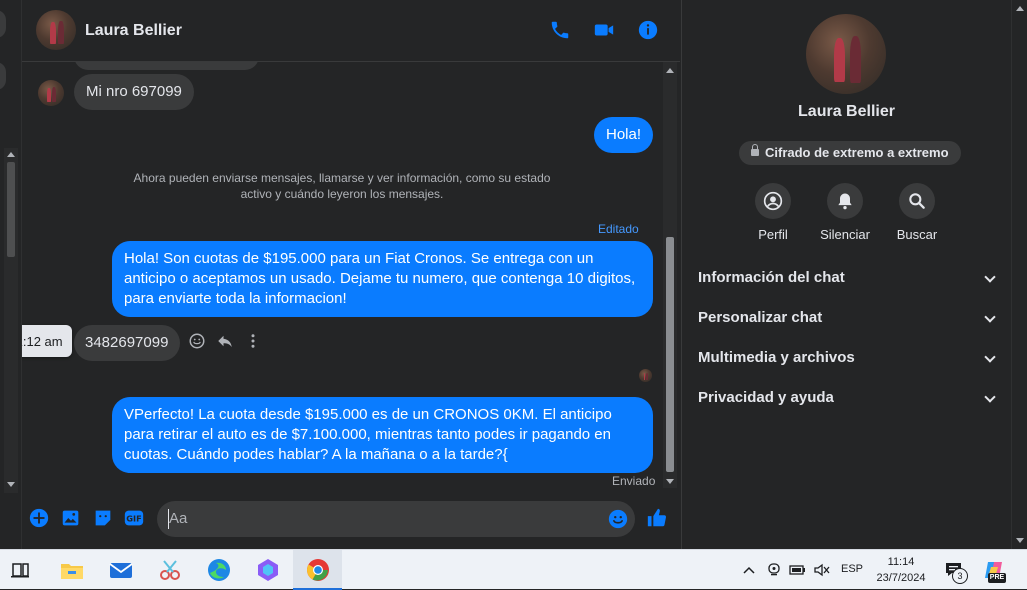 The width and height of the screenshot is (1027, 590). I want to click on profile-label: Perfil, so click(773, 234).